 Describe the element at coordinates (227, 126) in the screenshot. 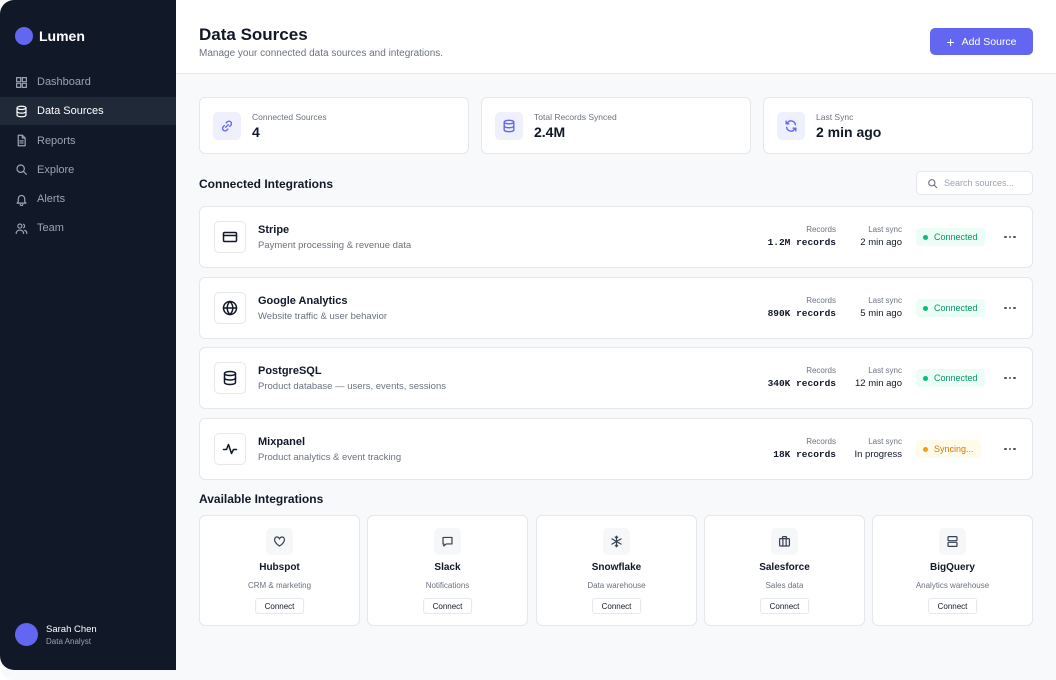

I see `link-icon` at that location.